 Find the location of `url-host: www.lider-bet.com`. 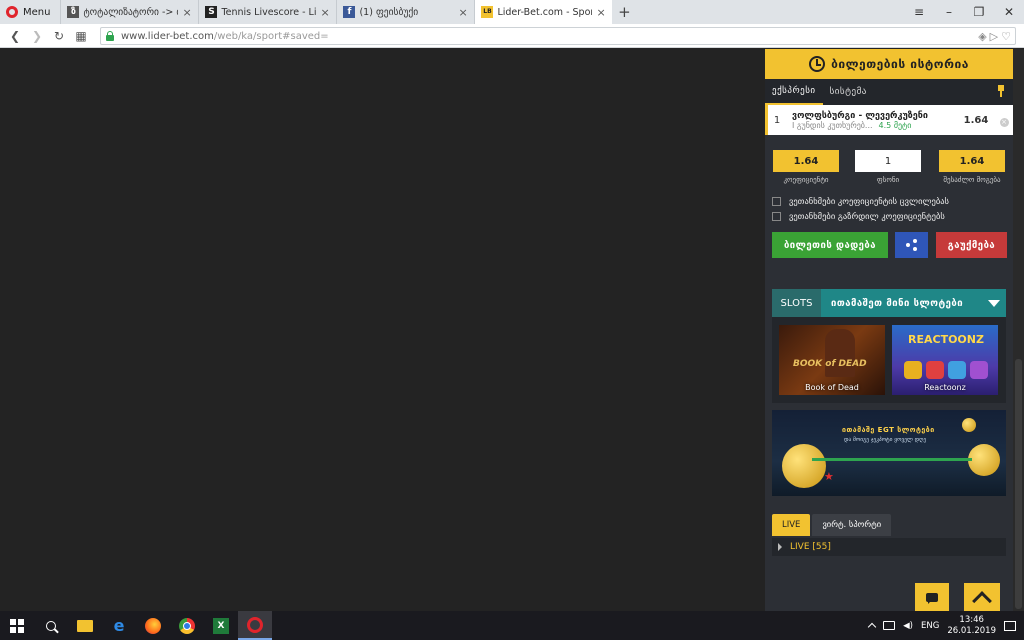

url-host: www.lider-bet.com is located at coordinates (167, 36).